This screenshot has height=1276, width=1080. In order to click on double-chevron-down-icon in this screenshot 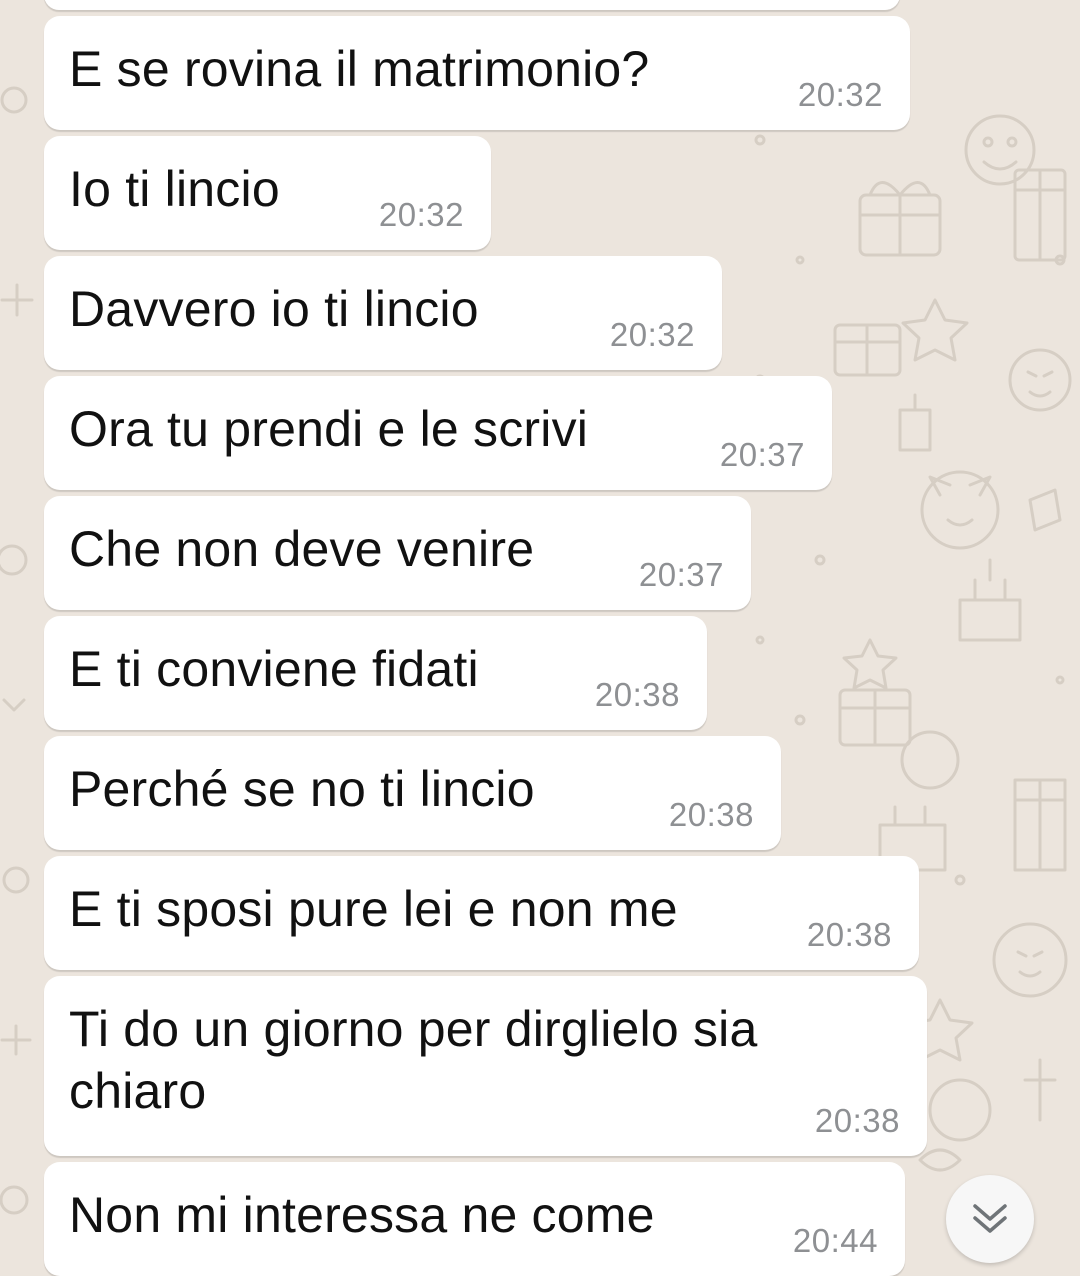, I will do `click(990, 1218)`.